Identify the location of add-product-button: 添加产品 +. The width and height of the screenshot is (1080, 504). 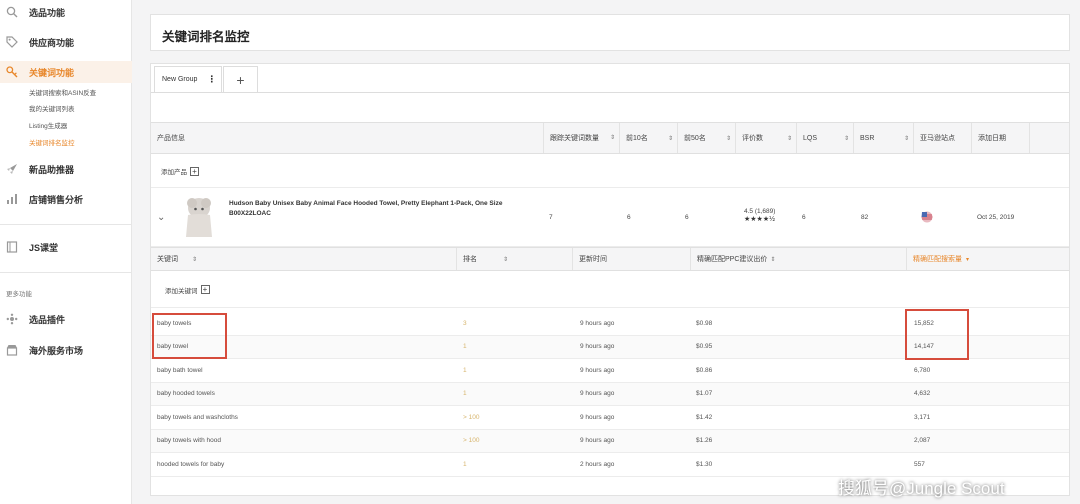
(177, 171).